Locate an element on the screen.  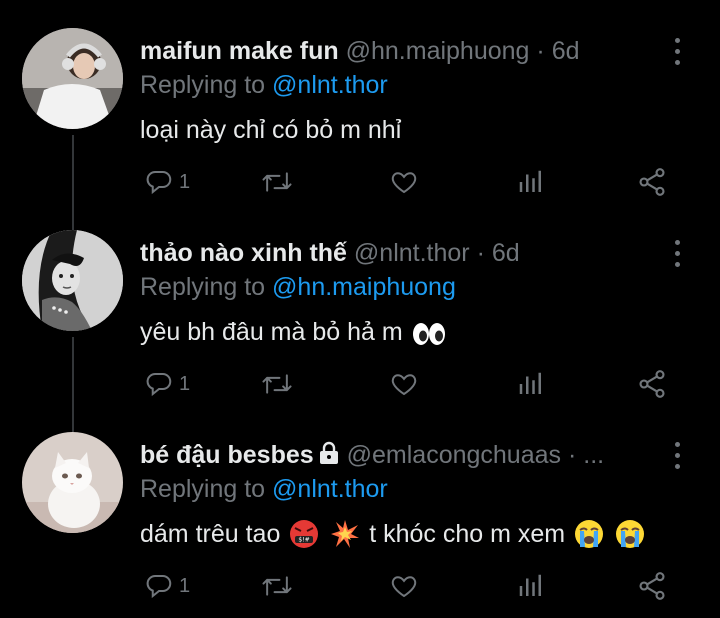
collision-emoji is located at coordinates (345, 540).